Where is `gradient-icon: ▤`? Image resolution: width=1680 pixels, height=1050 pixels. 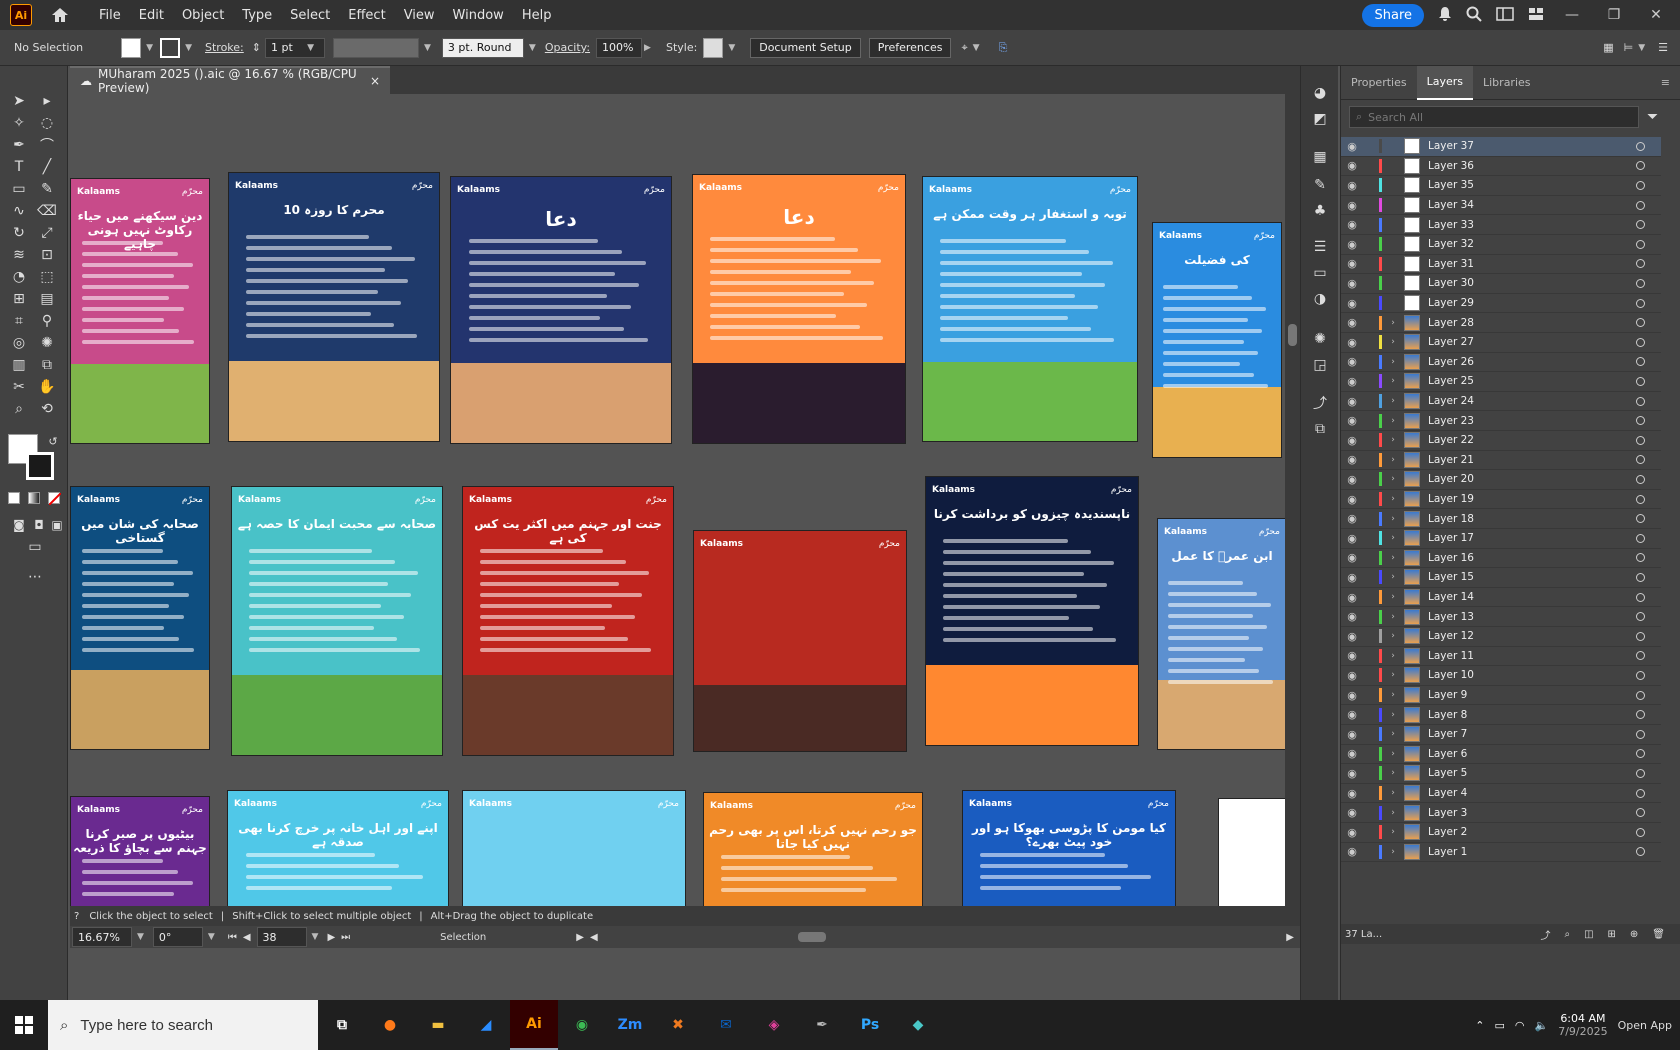
gradient-icon: ▤ is located at coordinates (47, 299).